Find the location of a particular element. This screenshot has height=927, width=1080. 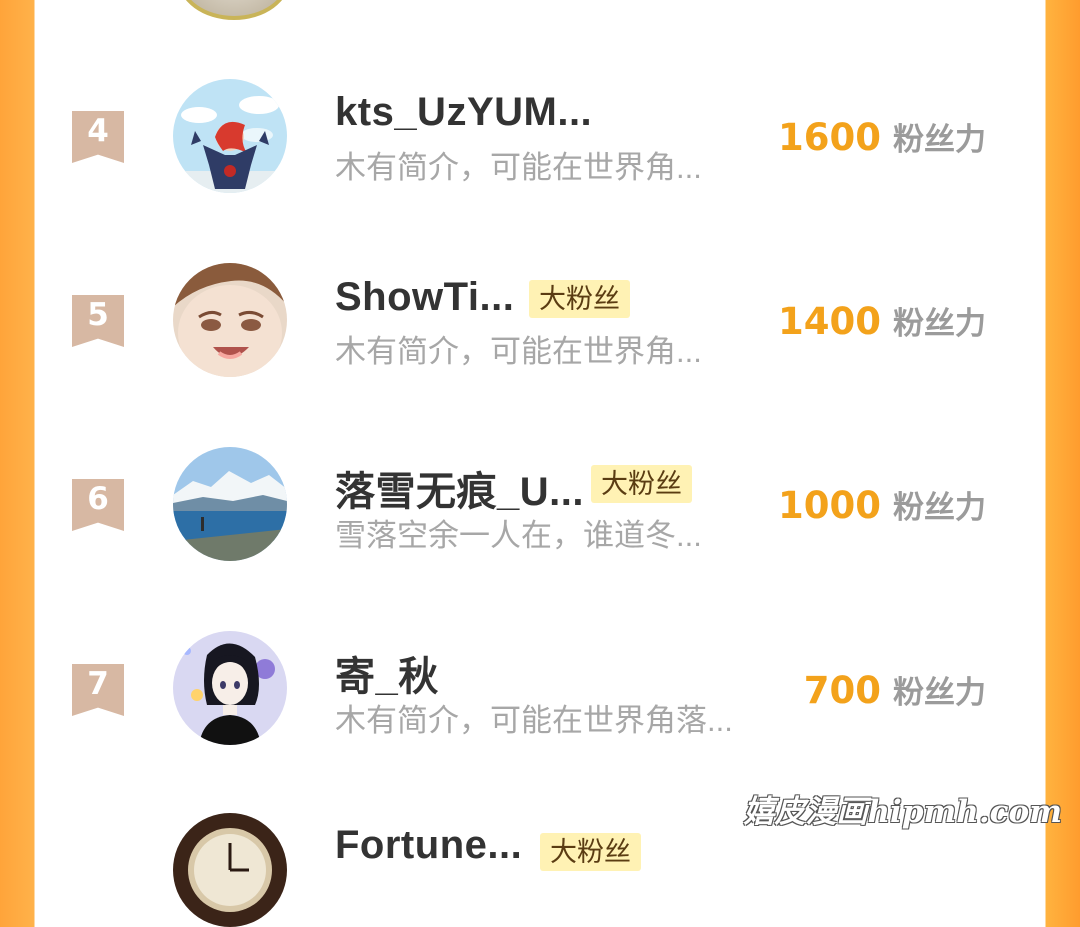

fan-power: 1000 粉丝力 is located at coordinates (882, 504).